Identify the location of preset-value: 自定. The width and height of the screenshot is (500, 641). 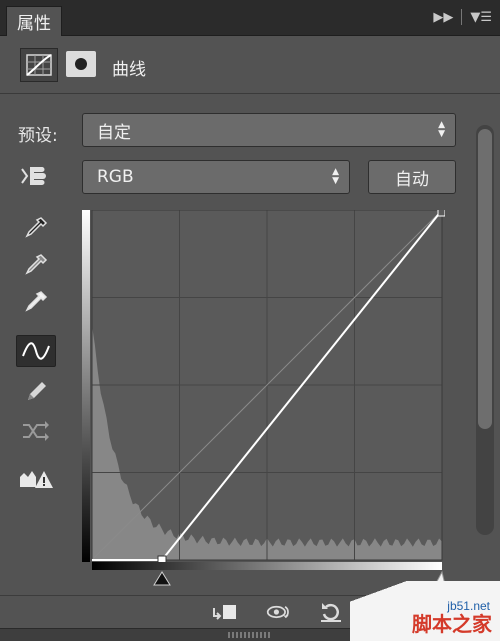
(114, 132).